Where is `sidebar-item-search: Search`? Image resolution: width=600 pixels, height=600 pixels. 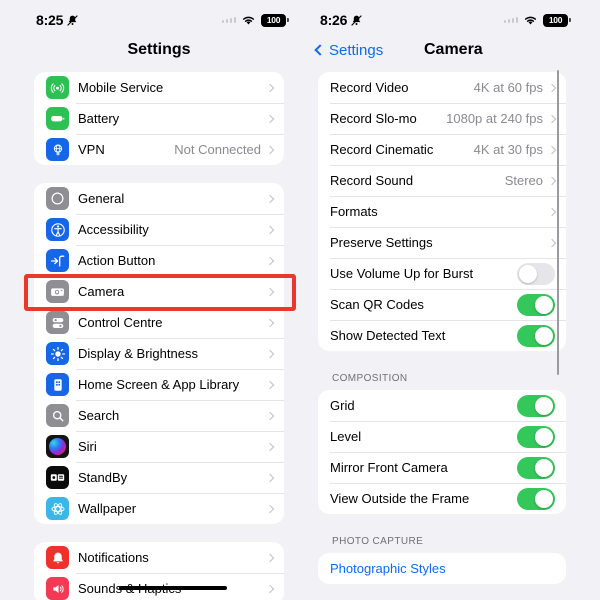
sidebar-item-search: Search is located at coordinates (159, 415).